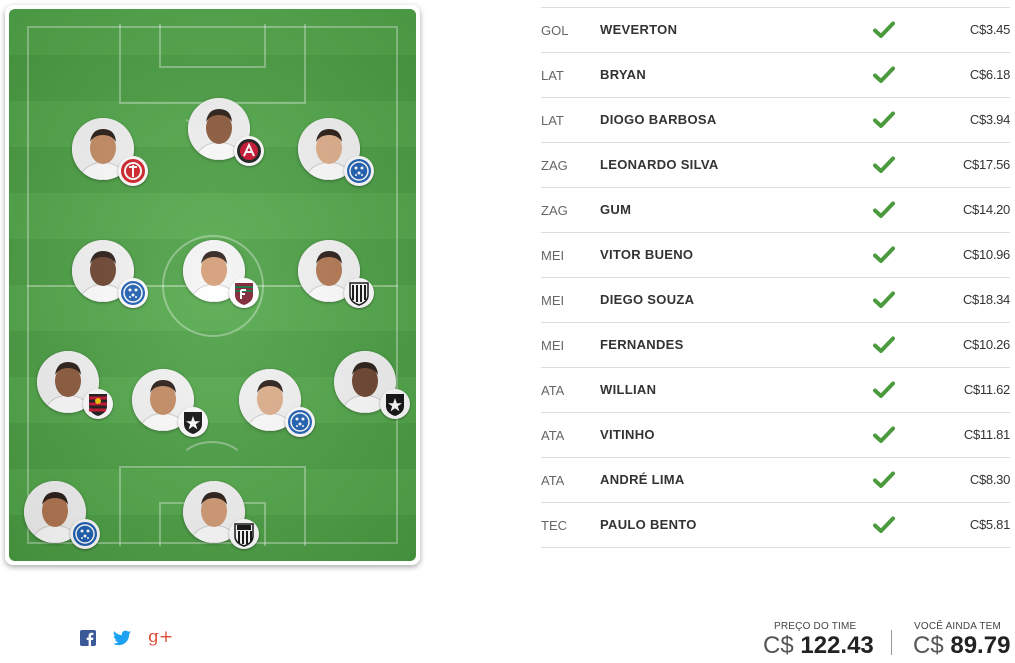  Describe the element at coordinates (659, 164) in the screenshot. I see `player-name: LEONARDO SILVA` at that location.